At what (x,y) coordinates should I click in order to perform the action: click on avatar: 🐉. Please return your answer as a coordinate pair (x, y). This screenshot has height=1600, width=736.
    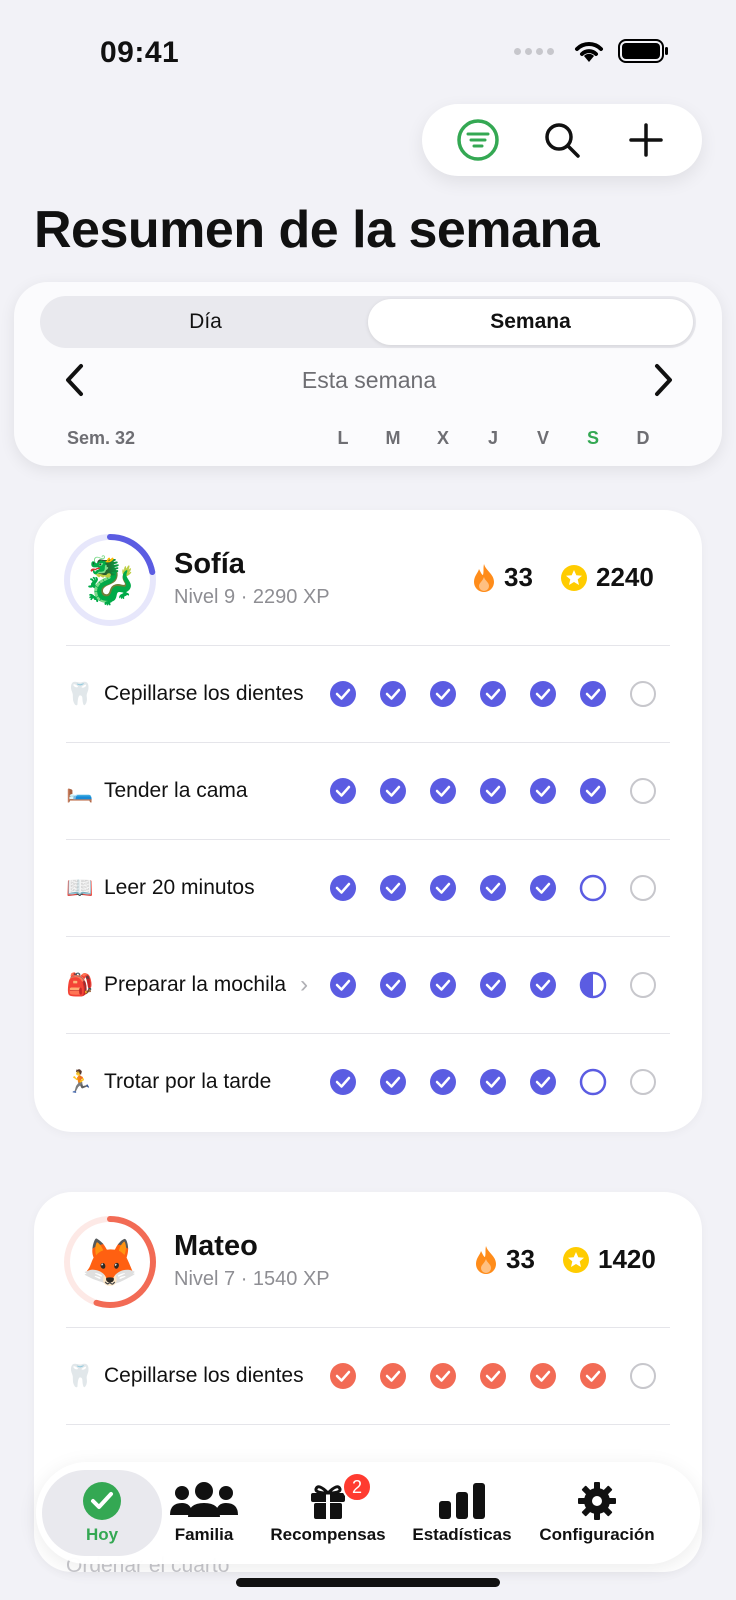
    Looking at the image, I should click on (110, 580).